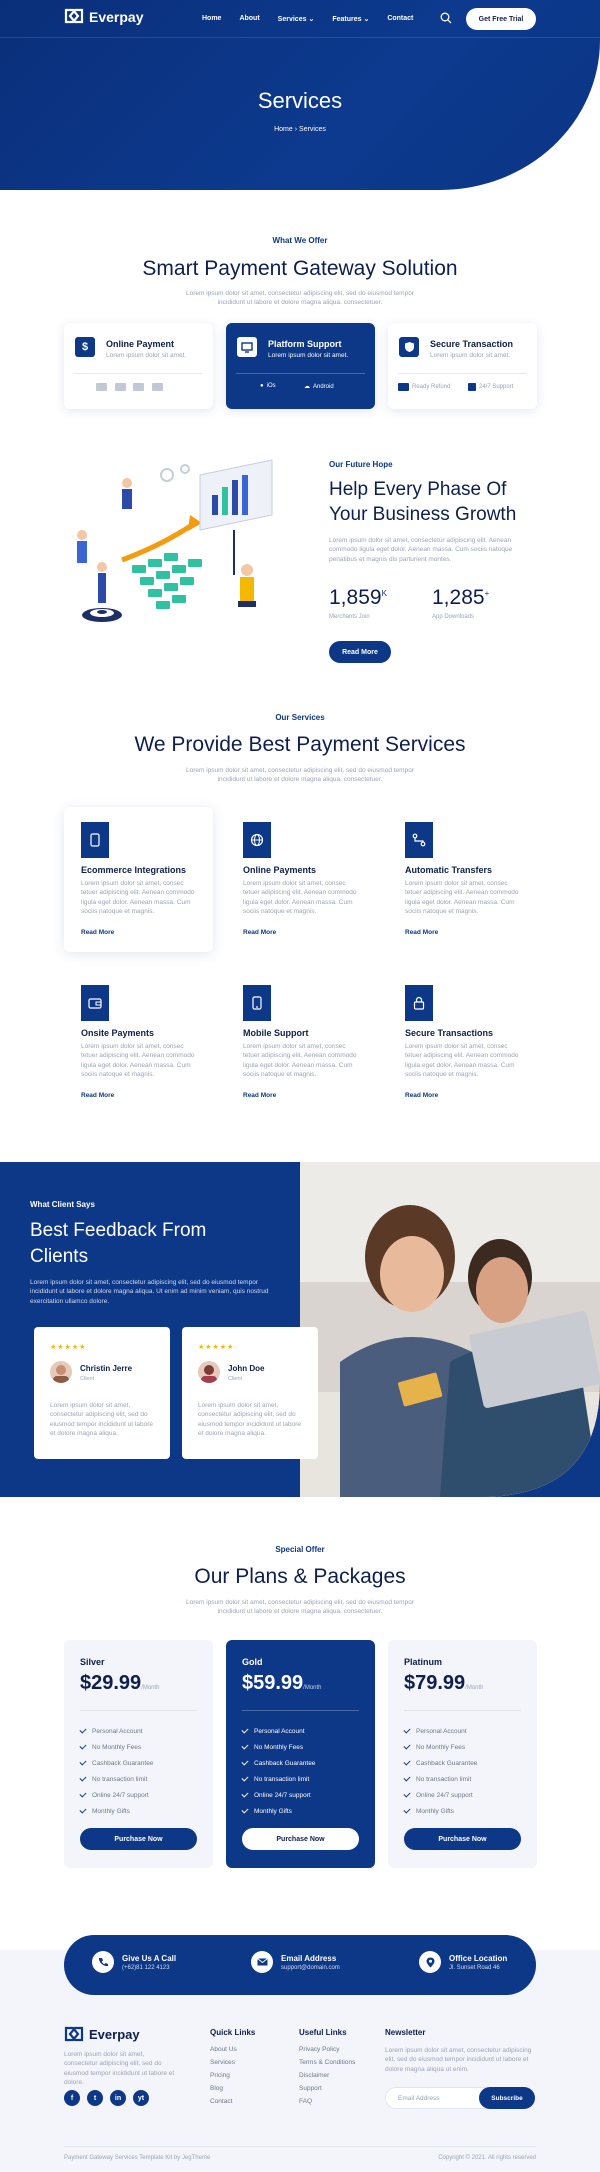 This screenshot has height=2172, width=600. What do you see at coordinates (232, 2091) in the screenshot?
I see `footer-link: Blog` at bounding box center [232, 2091].